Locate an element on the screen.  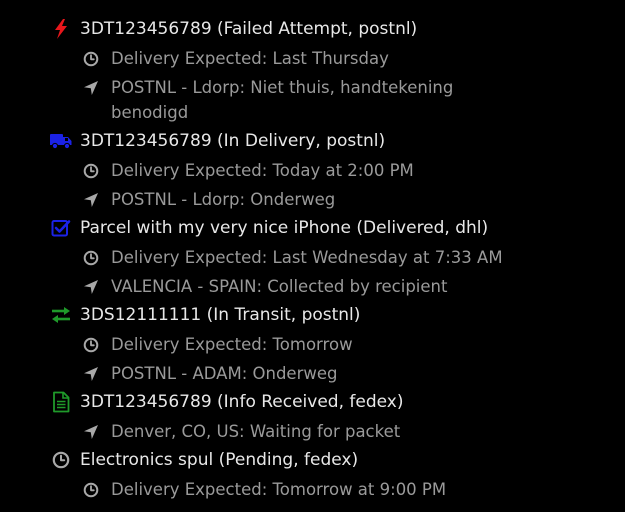
parcel-header: 3DT123456789 (Failed Attempt, postnl) is located at coordinates (265, 29).